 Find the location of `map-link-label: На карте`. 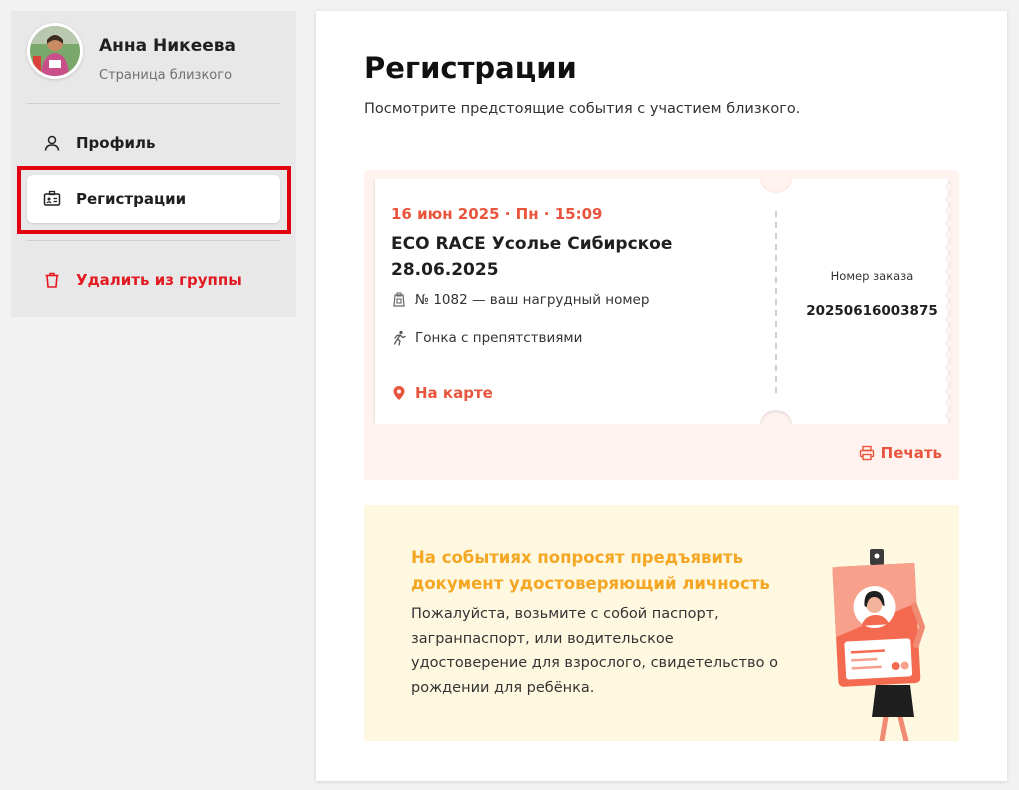

map-link-label: На карте is located at coordinates (454, 393).